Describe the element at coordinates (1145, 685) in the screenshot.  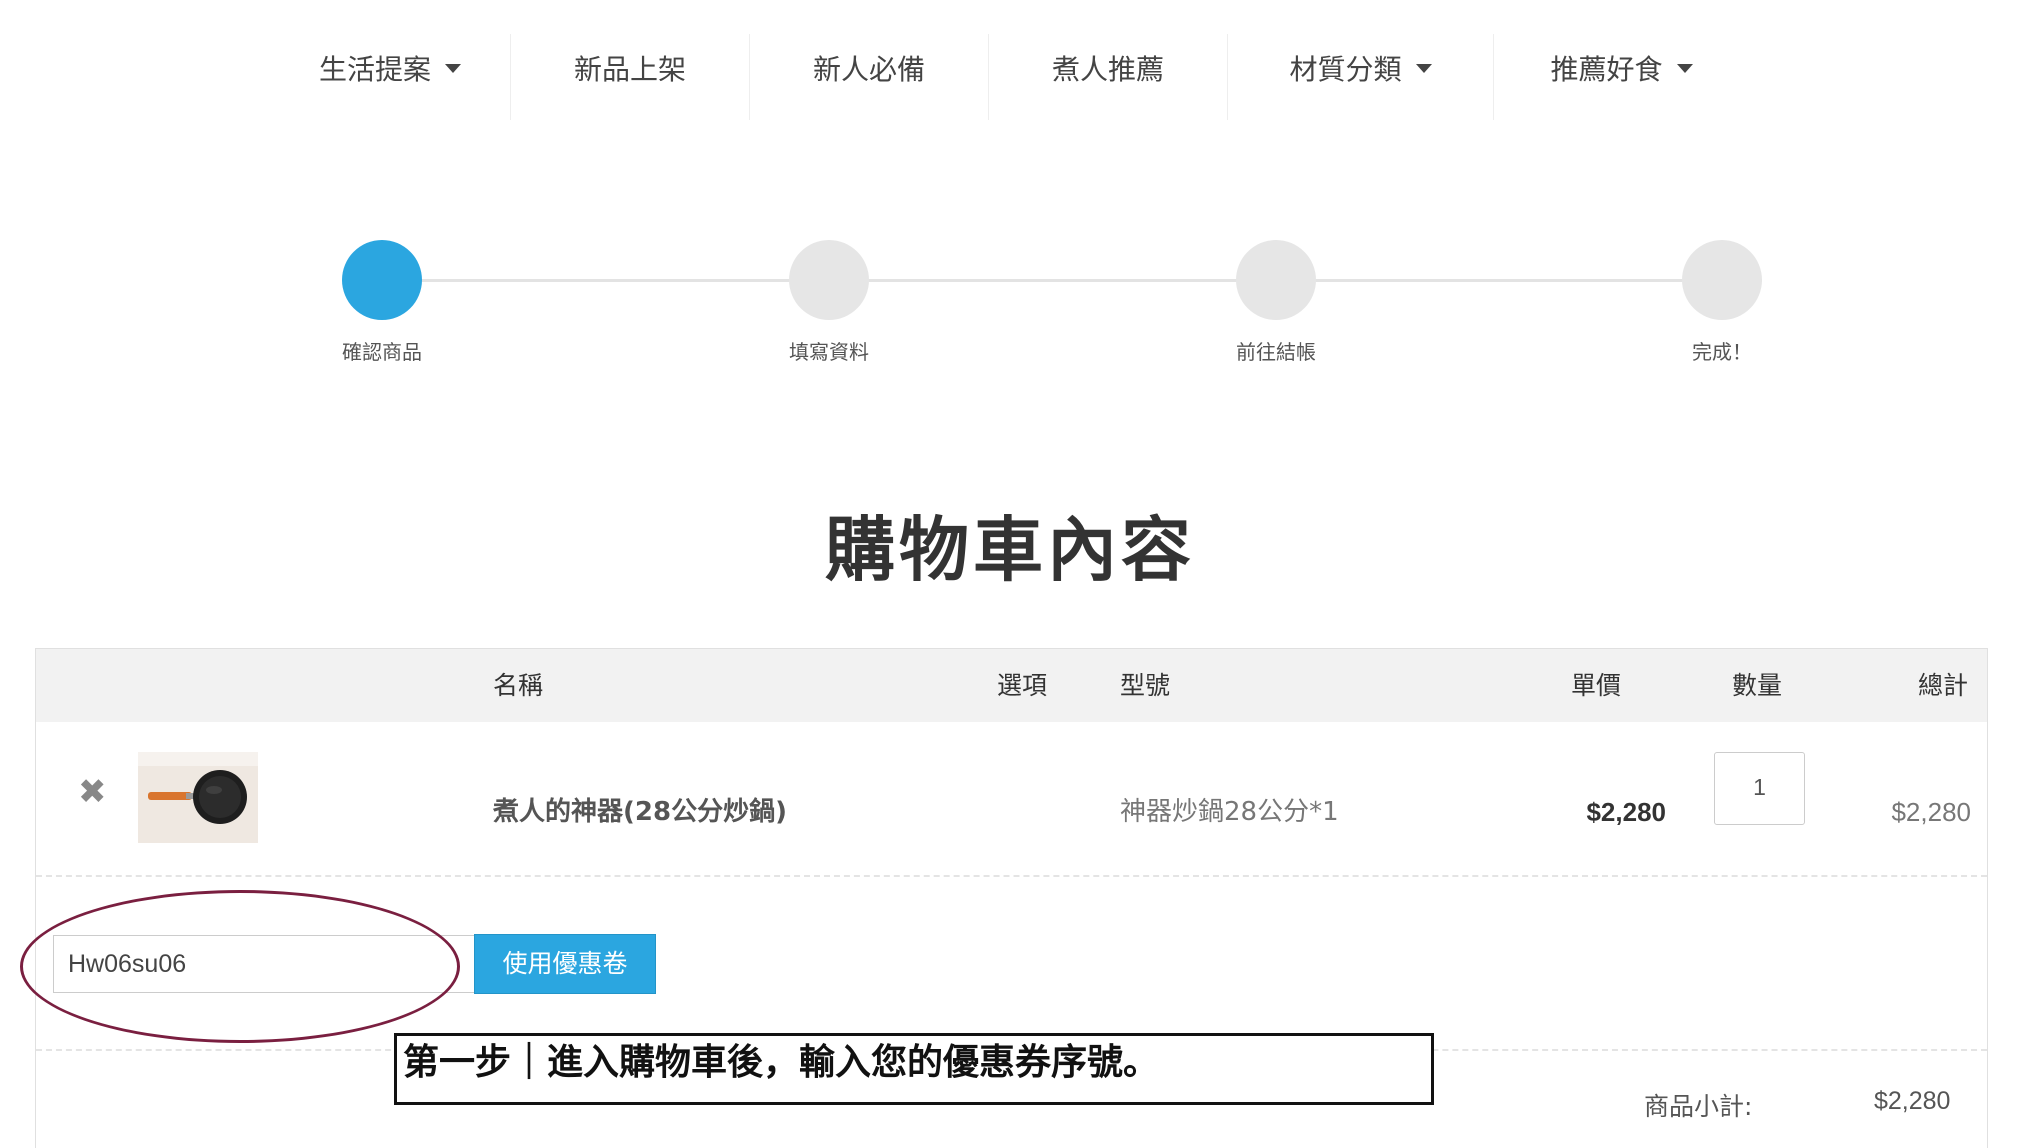
I see `column-header-model: 型號` at that location.